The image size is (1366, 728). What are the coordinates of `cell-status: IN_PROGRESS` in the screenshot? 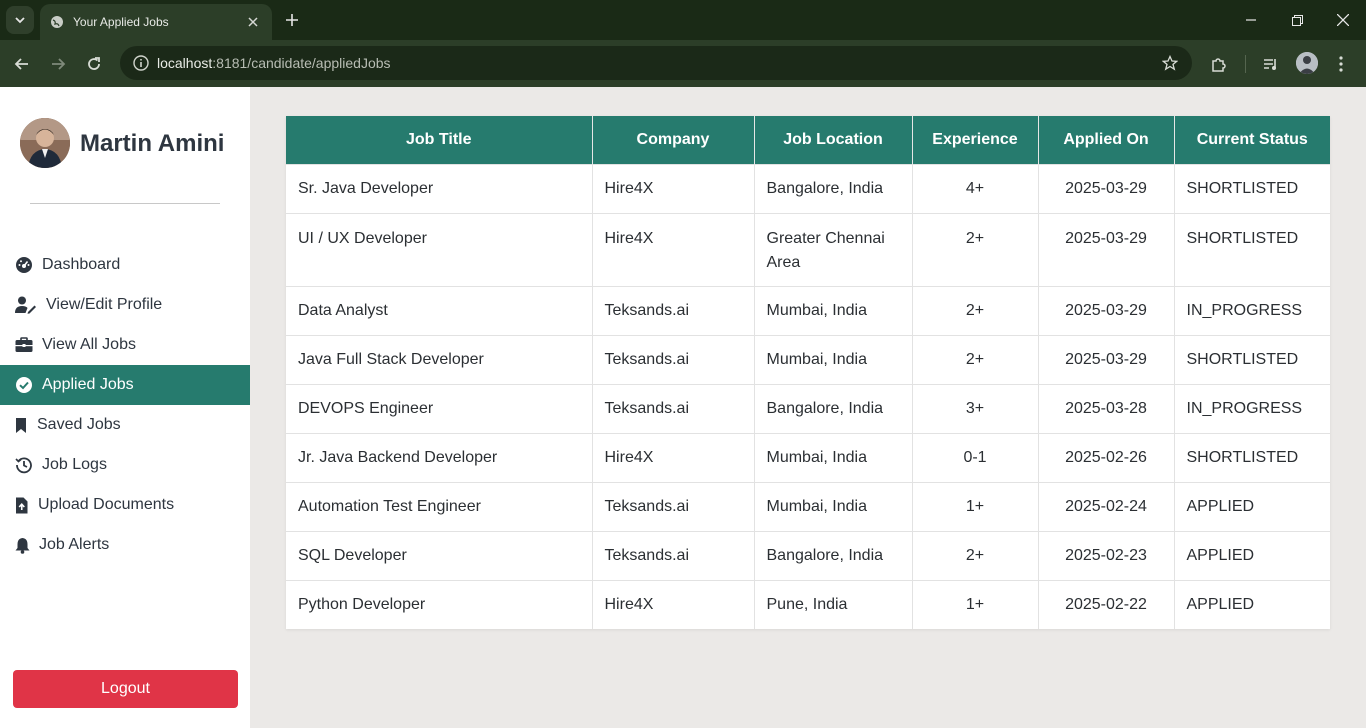 It's located at (1252, 408).